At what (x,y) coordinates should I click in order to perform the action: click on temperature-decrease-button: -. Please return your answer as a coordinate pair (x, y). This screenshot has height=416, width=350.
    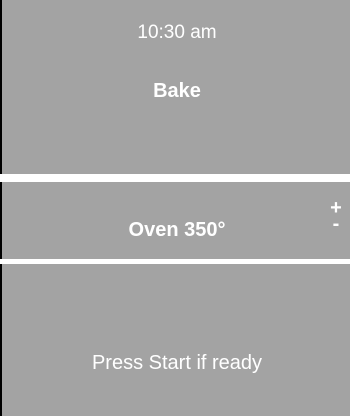
    Looking at the image, I should click on (336, 224).